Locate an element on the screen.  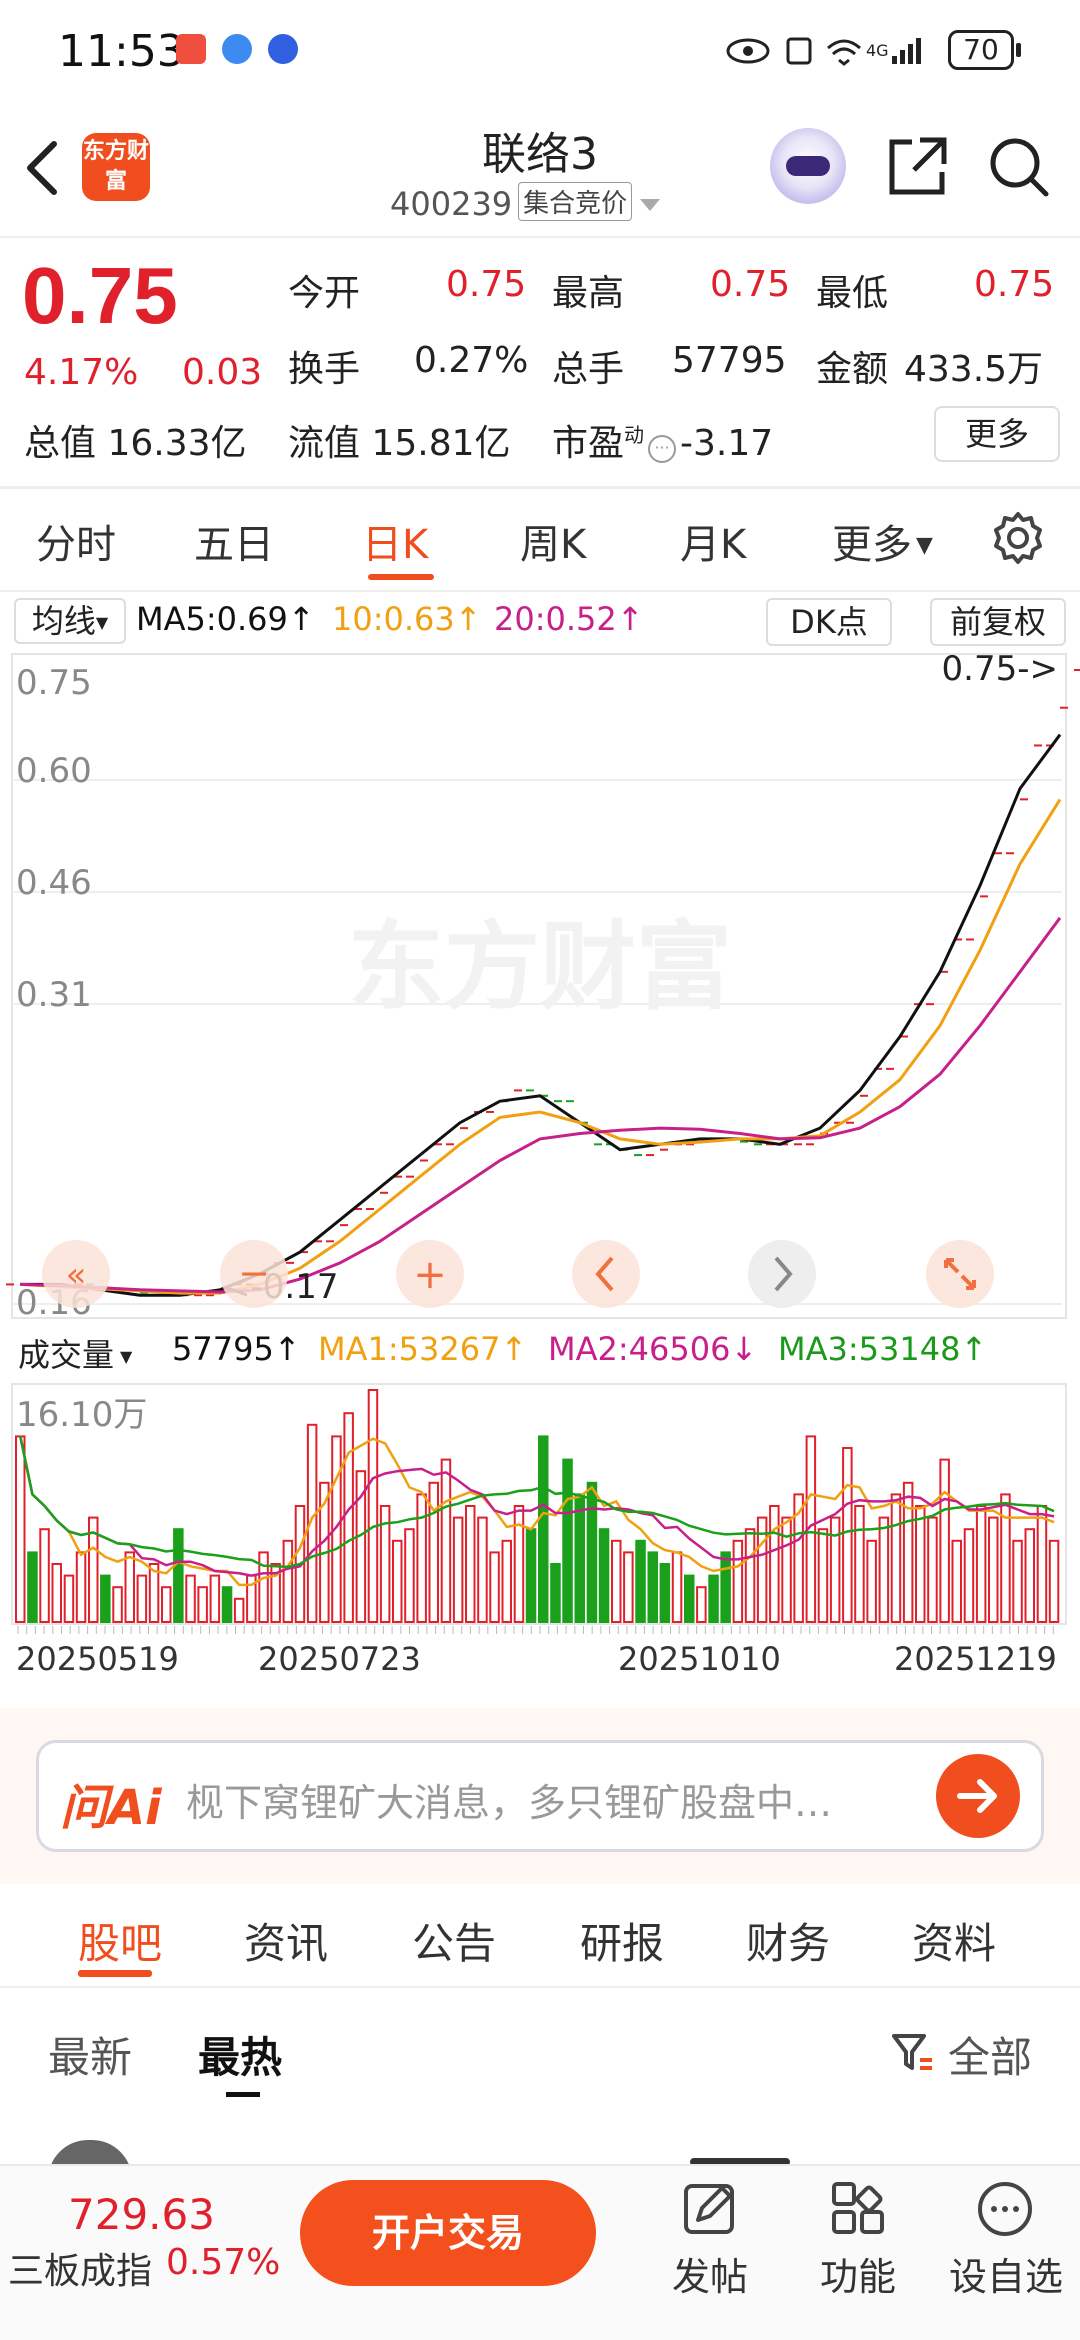
change-amount: 0.03 is located at coordinates (222, 372).